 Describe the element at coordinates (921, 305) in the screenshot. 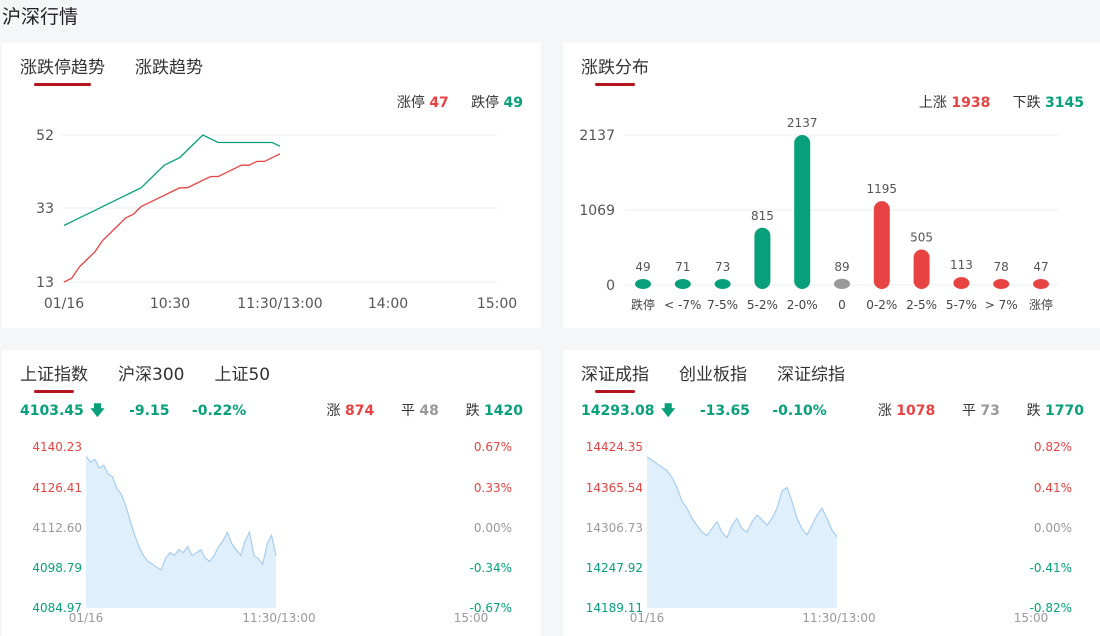

I see `category-label: 2-5%` at that location.